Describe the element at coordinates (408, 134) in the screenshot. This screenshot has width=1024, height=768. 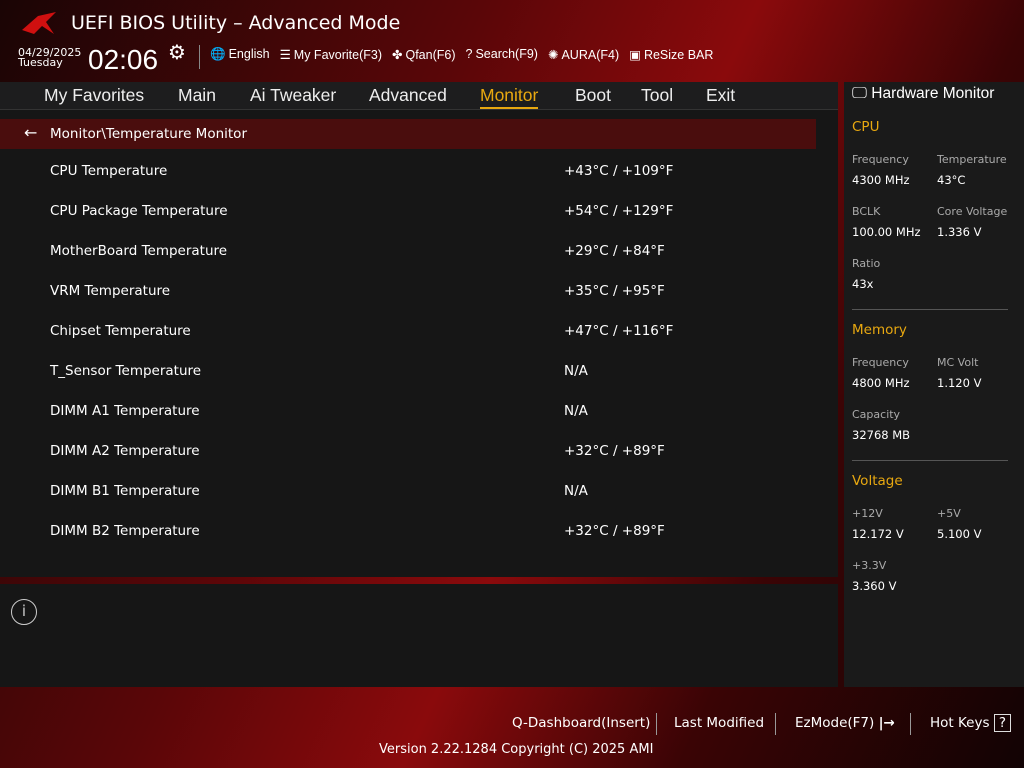
I see `breadcrumb: ← Monitor\Temperature Monitor` at that location.